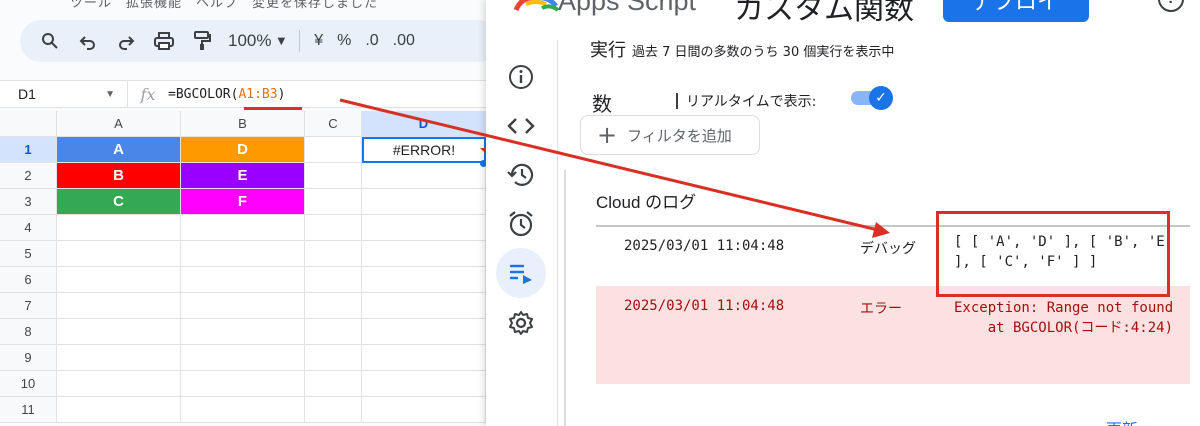 The width and height of the screenshot is (1200, 426). Describe the element at coordinates (424, 124) in the screenshot. I see `column-header-d: D` at that location.